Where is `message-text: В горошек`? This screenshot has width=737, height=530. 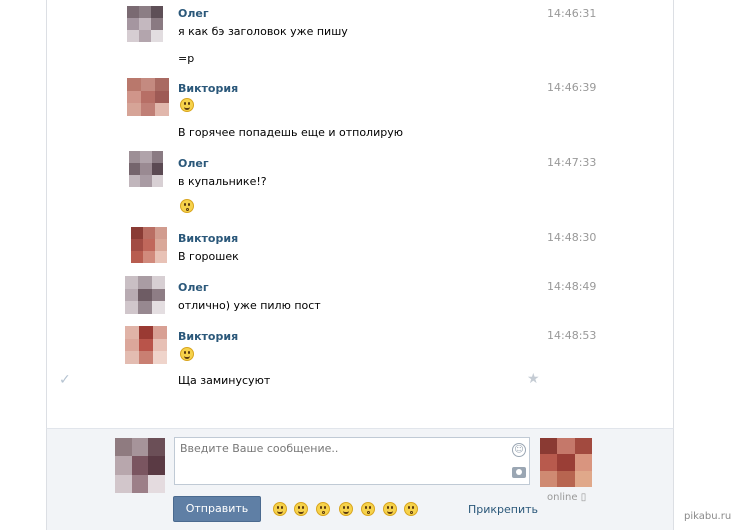
message-text: В горошек is located at coordinates (208, 256).